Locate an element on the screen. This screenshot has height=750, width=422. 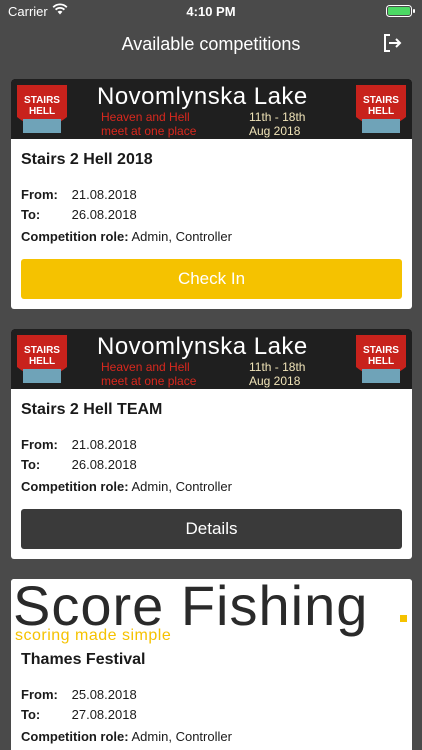
logo-dot is located at coordinates (403, 618).